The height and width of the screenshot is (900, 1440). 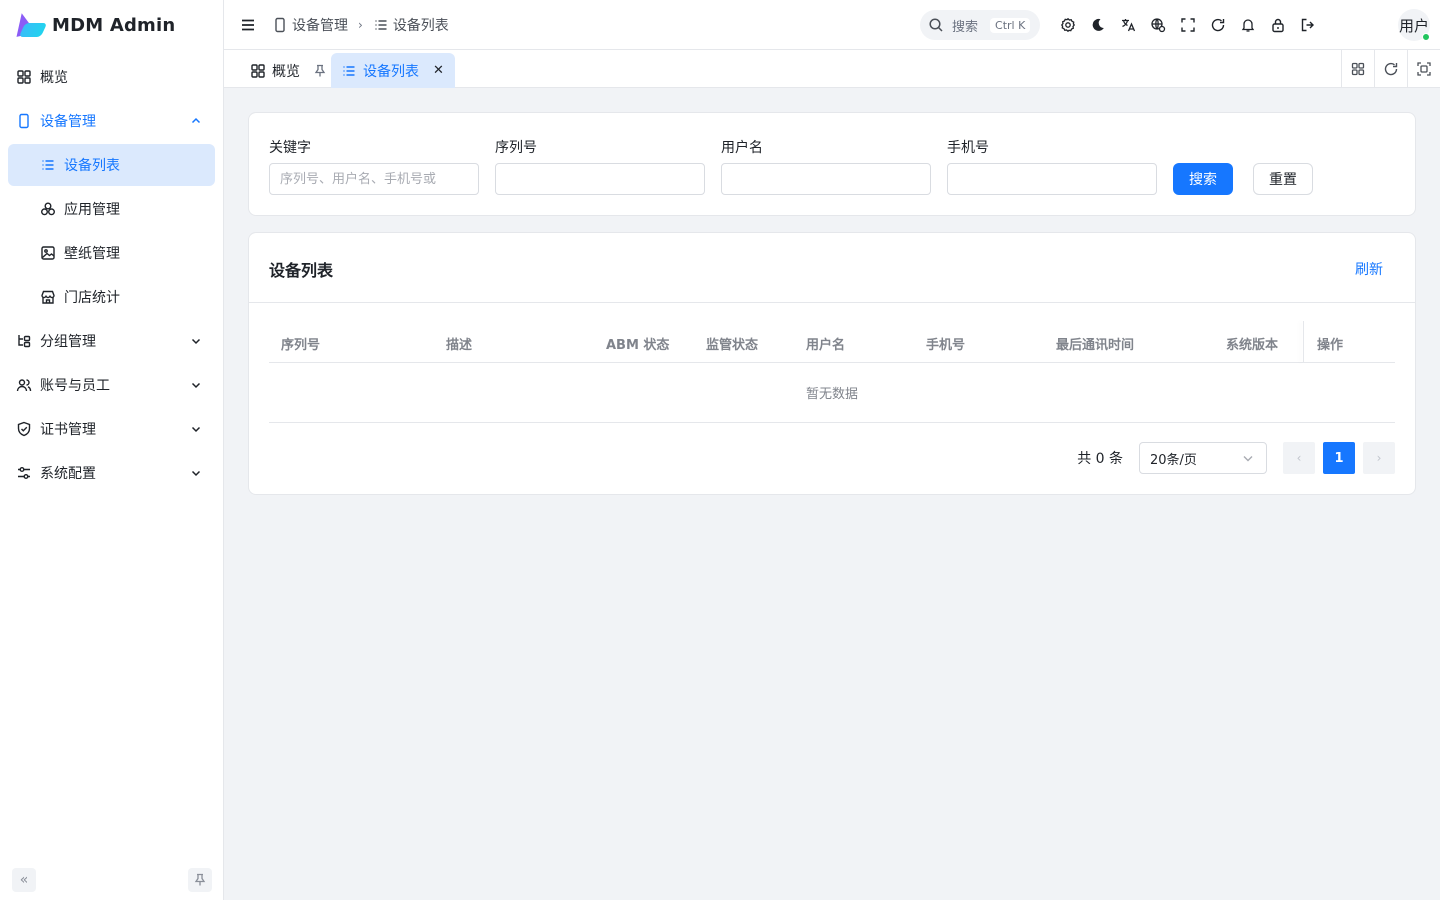 I want to click on sidebar-item-label: 证书管理, so click(x=68, y=430).